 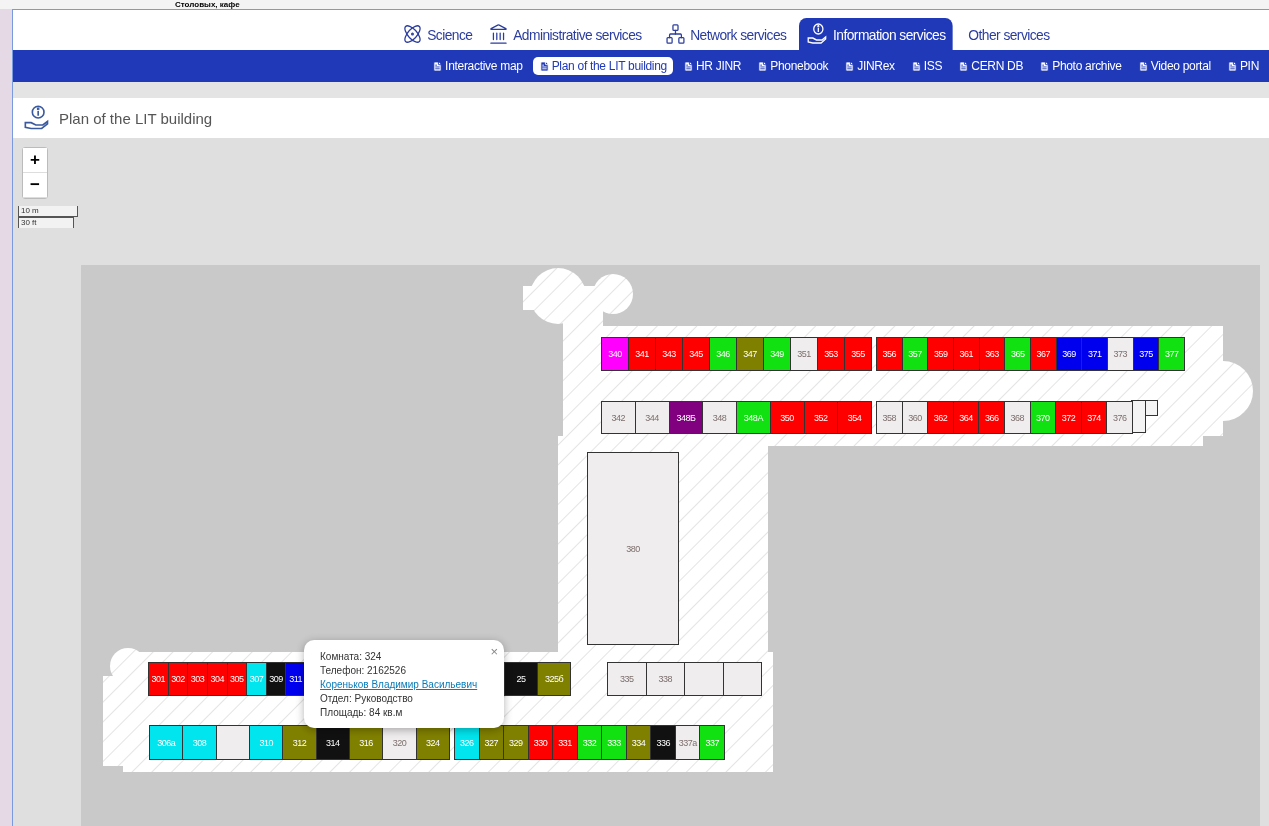 I want to click on room: 372, so click(x=1069, y=417).